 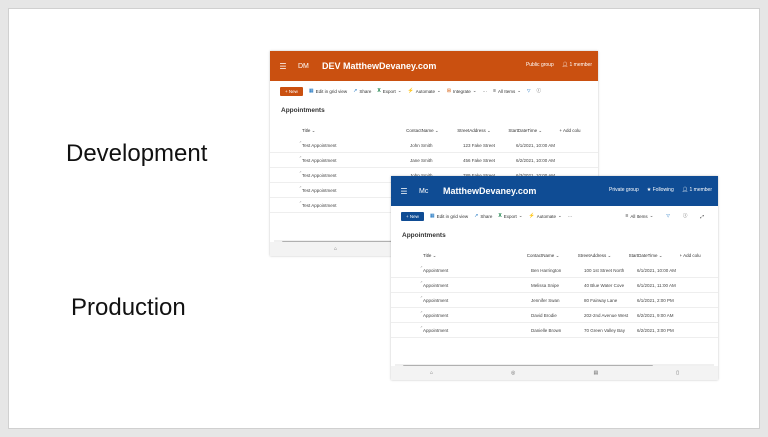 What do you see at coordinates (649, 190) in the screenshot?
I see `star-icon: ★` at bounding box center [649, 190].